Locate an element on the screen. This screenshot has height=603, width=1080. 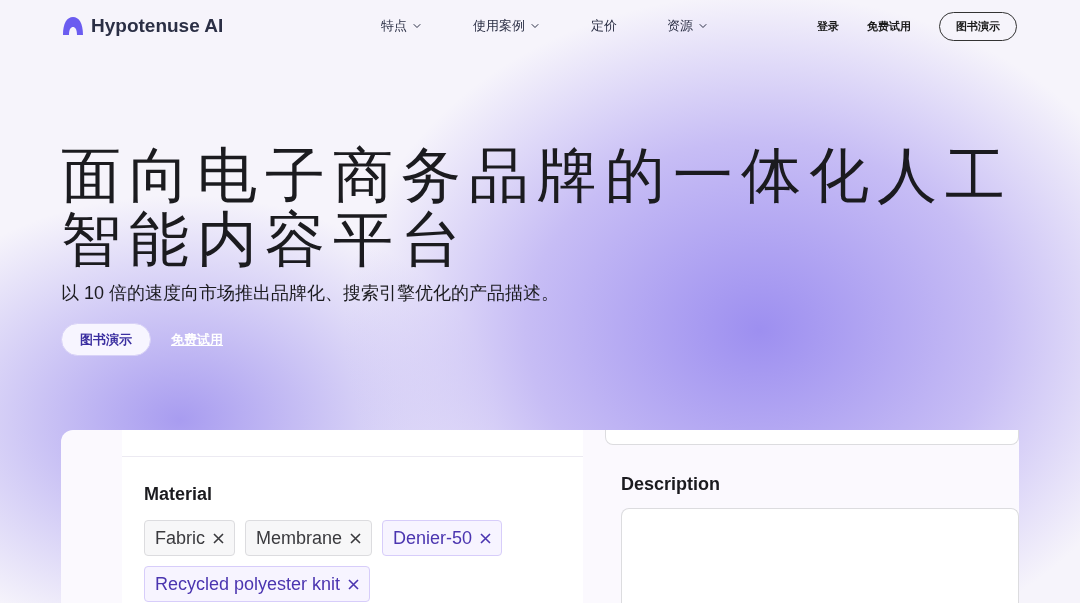
material-tag: Membrane is located at coordinates (309, 538).